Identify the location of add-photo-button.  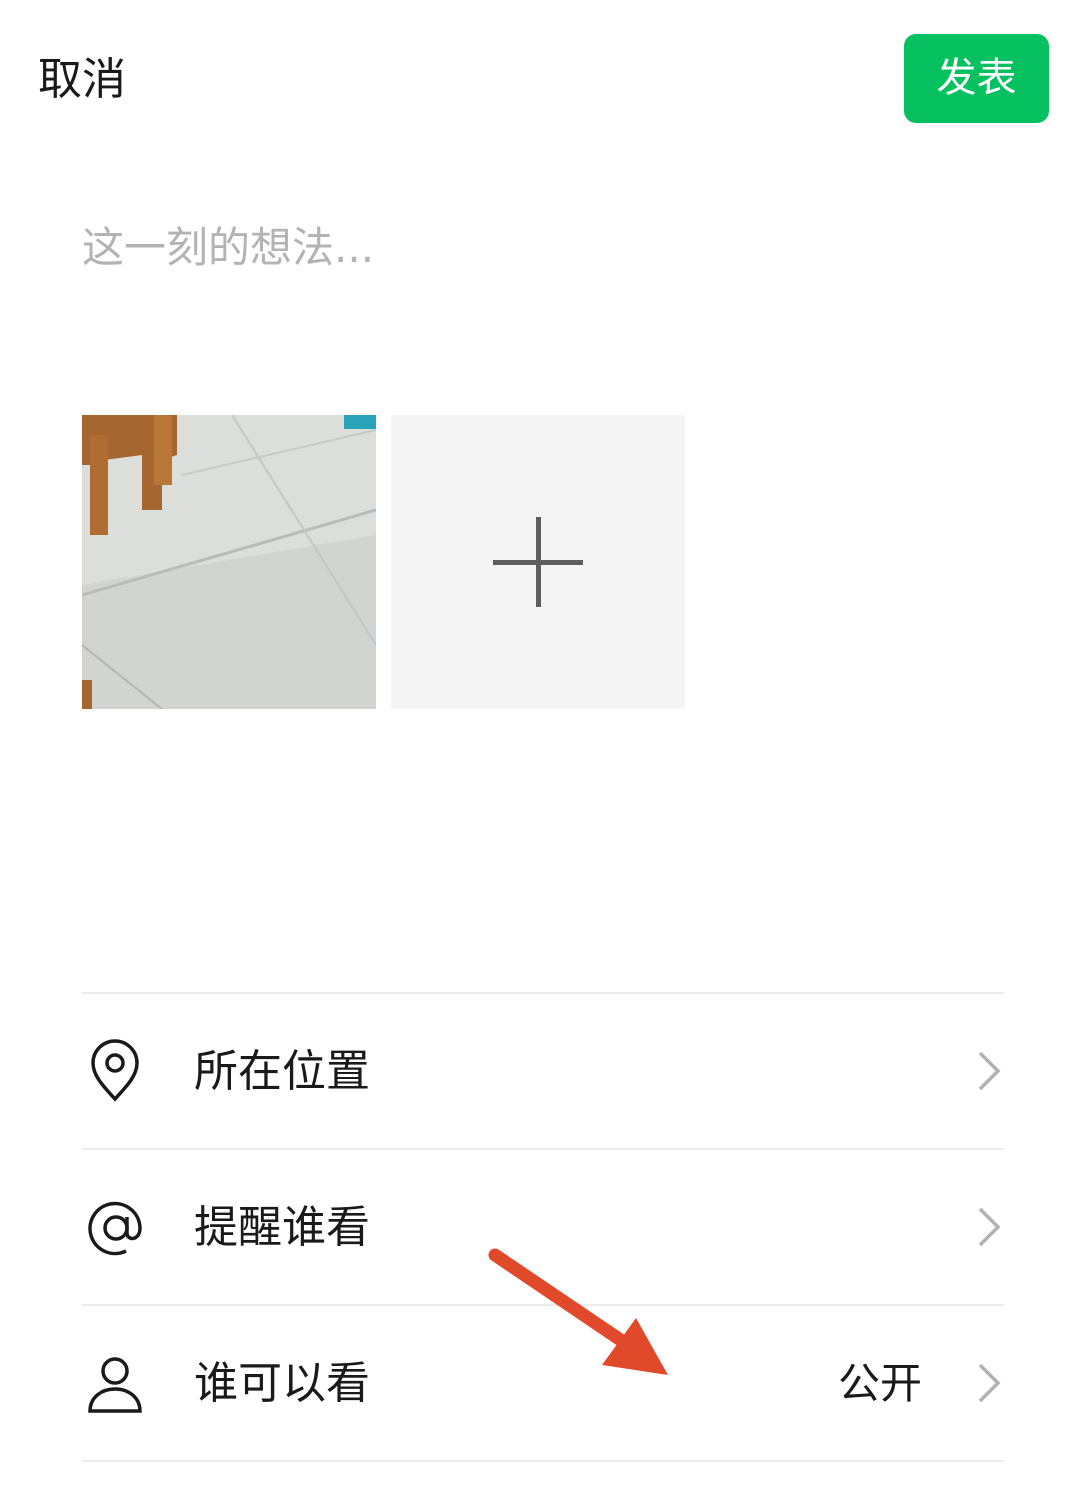
(538, 562).